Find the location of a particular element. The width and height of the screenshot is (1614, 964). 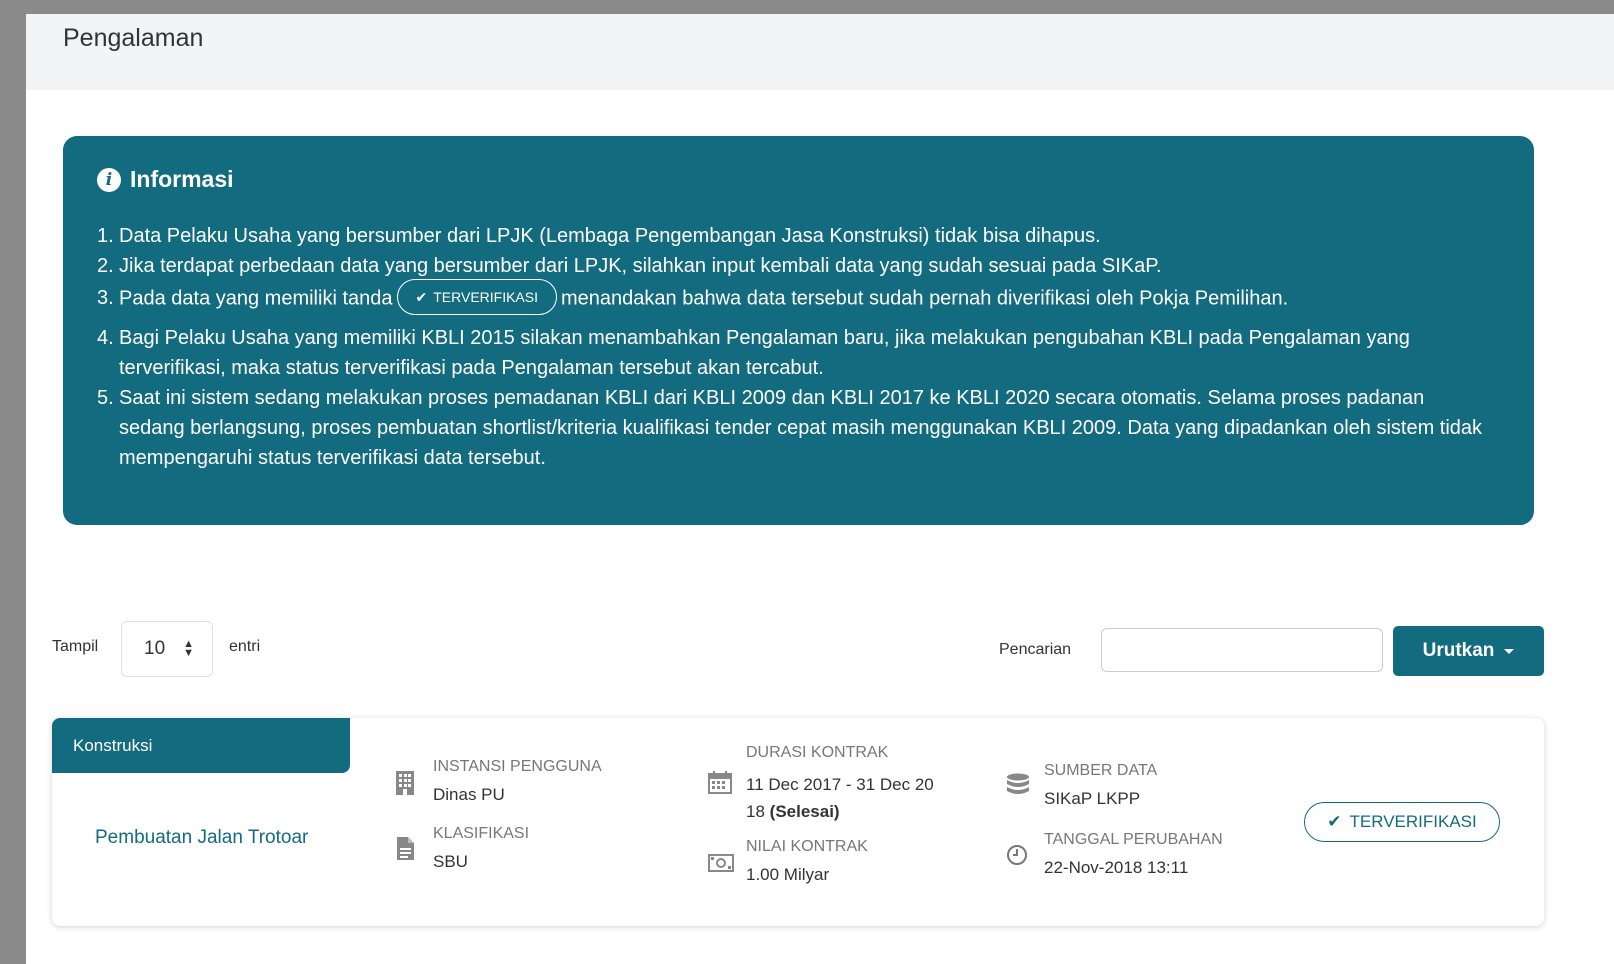

building-icon is located at coordinates (405, 783).